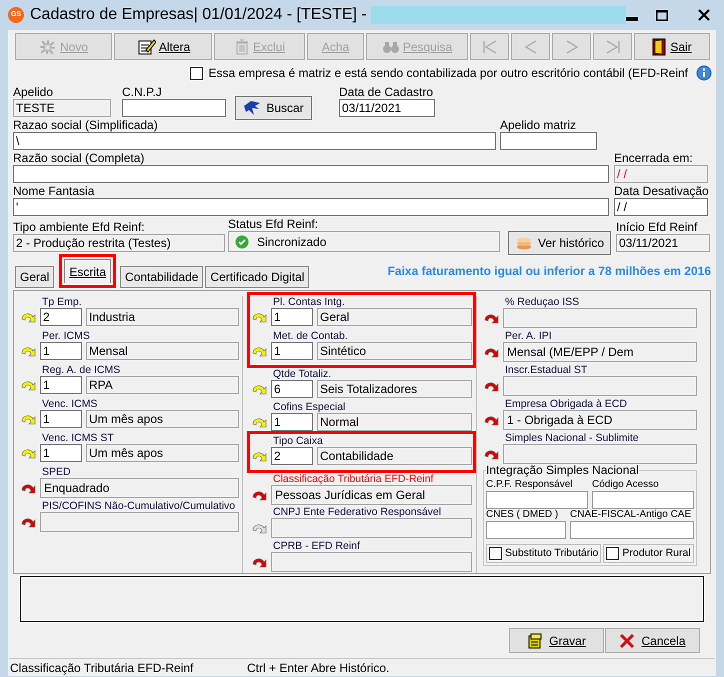  Describe the element at coordinates (523, 515) in the screenshot. I see `field-label: CNES ( DMED )` at that location.